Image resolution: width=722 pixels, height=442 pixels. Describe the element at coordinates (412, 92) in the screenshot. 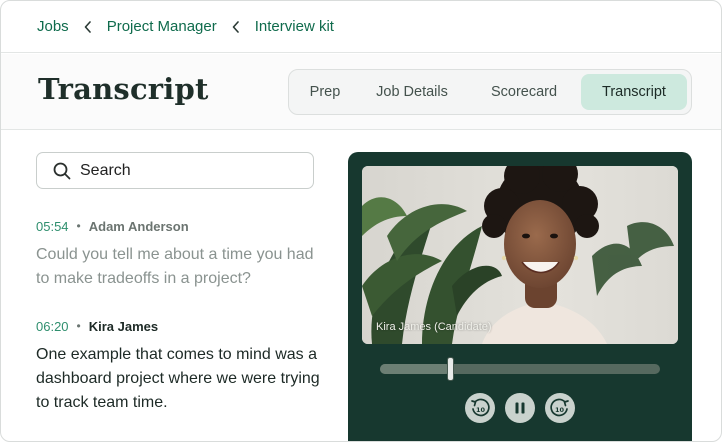

I see `tab-job-details: Job Details` at that location.